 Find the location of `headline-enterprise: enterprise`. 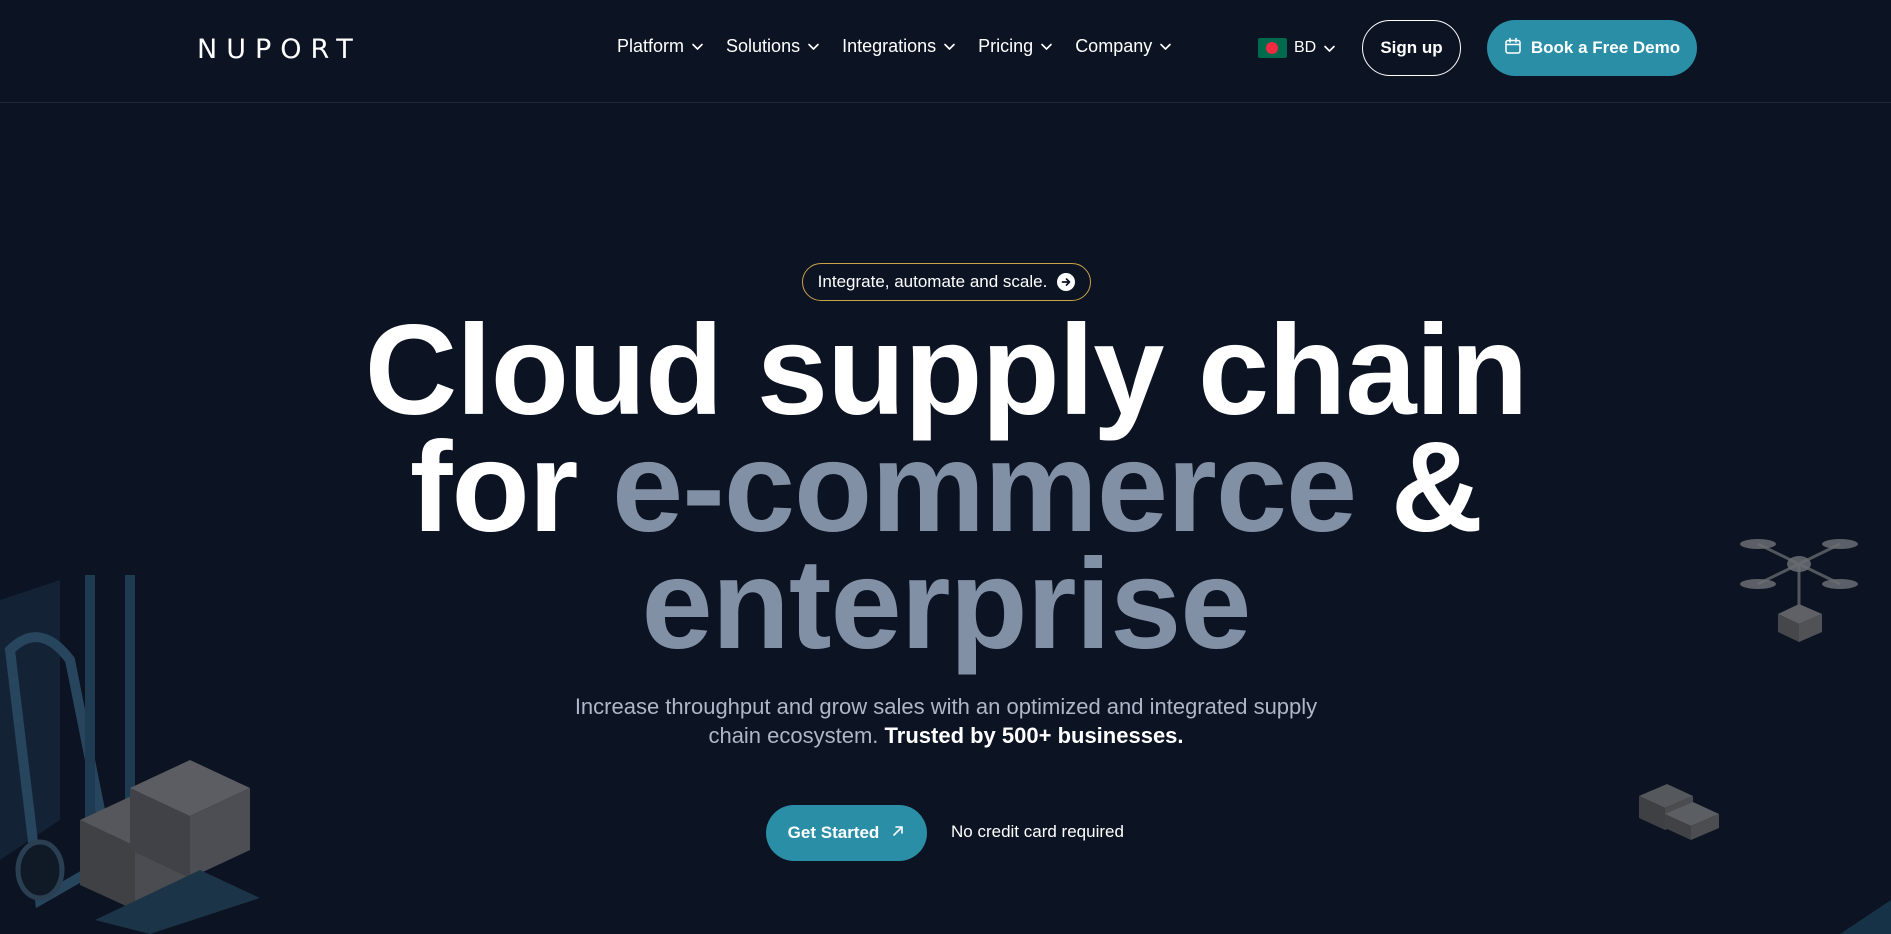

headline-enterprise: enterprise is located at coordinates (946, 604).